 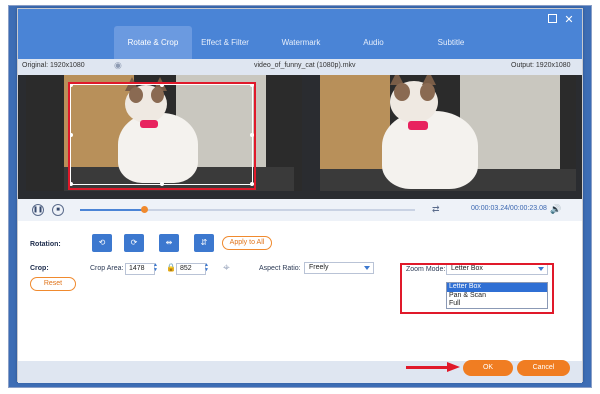 I want to click on eye-icon: ◉, so click(x=118, y=65).